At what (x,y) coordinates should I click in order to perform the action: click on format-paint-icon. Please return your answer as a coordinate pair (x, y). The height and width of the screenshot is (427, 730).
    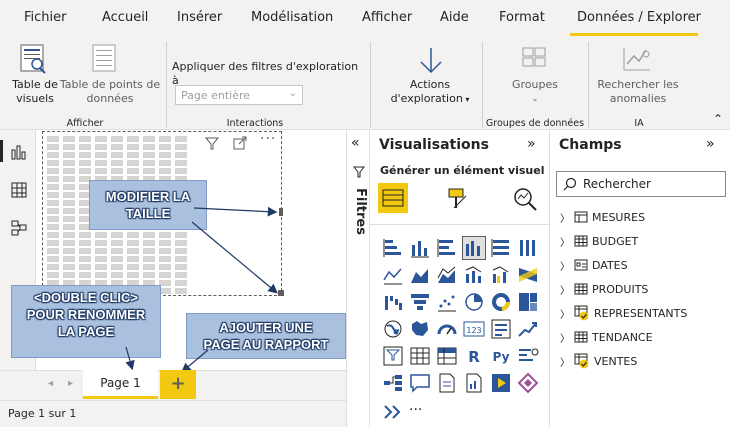
    Looking at the image, I should click on (459, 199).